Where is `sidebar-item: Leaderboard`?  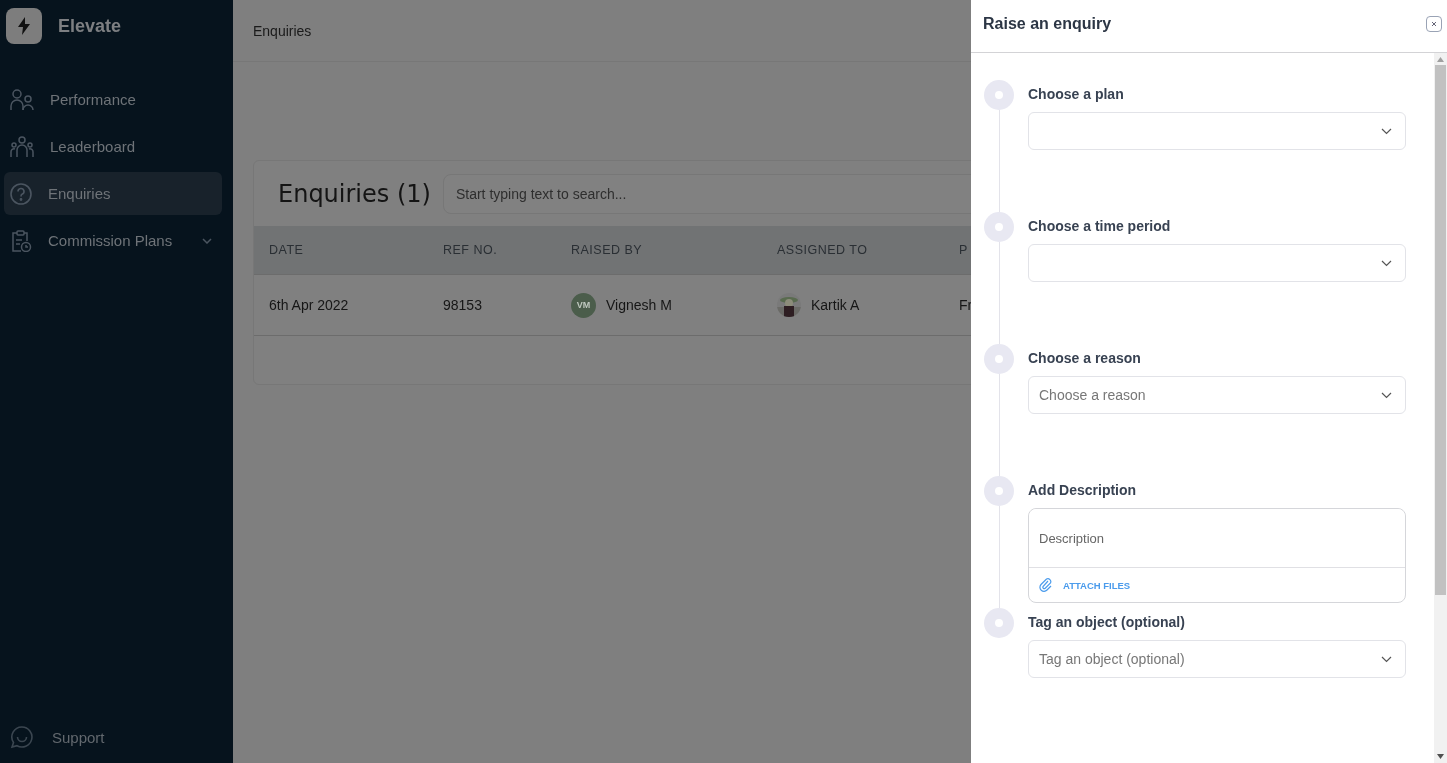 sidebar-item: Leaderboard is located at coordinates (113, 146).